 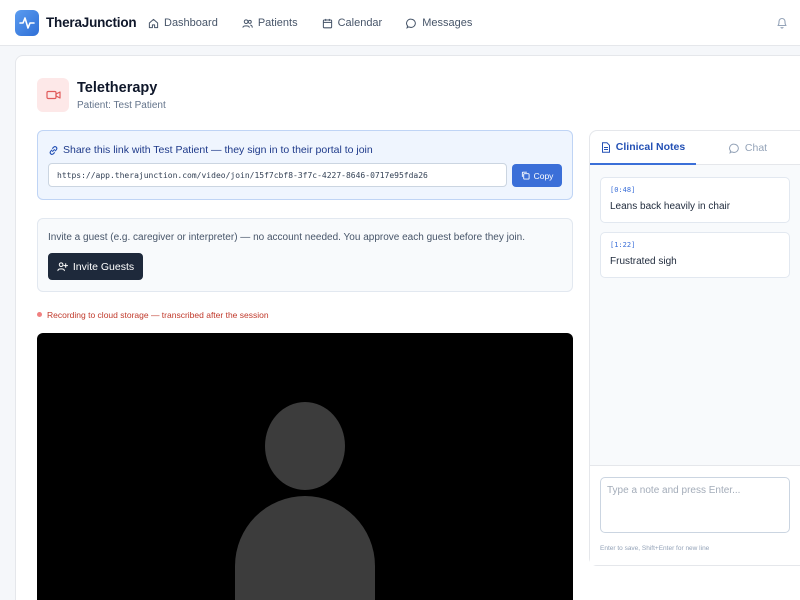 What do you see at coordinates (277, 175) in the screenshot?
I see `join-link-field` at bounding box center [277, 175].